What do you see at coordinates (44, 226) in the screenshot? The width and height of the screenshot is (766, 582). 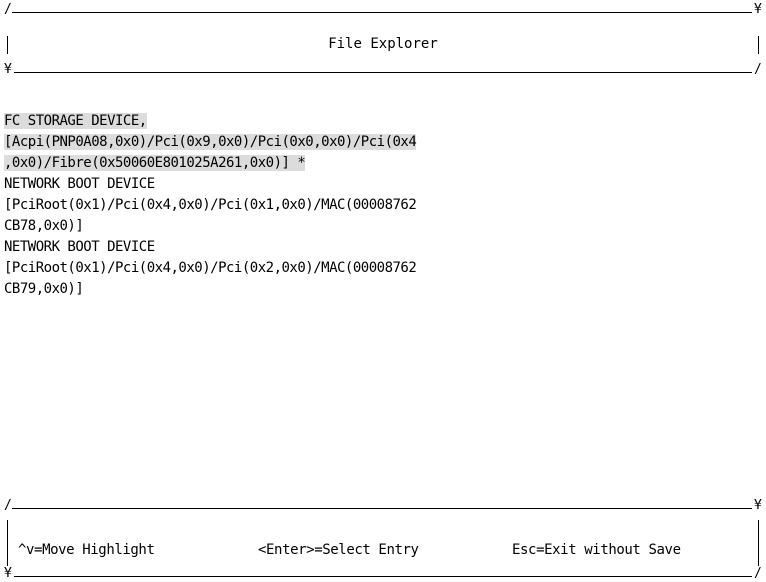 I see `entry-line: CB78,0x0)]` at bounding box center [44, 226].